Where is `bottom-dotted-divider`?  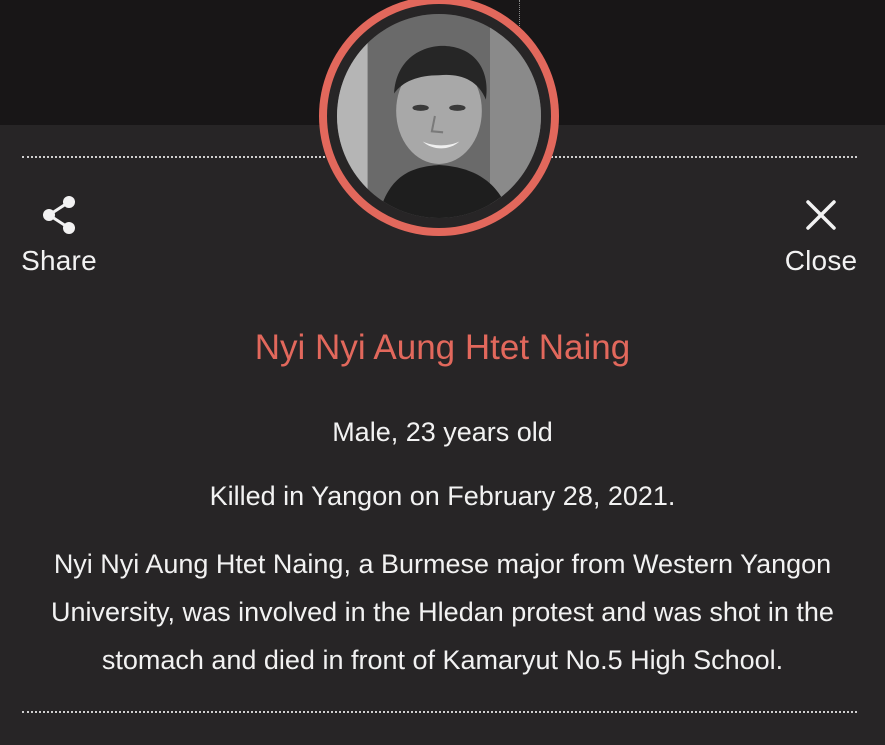
bottom-dotted-divider is located at coordinates (439, 712).